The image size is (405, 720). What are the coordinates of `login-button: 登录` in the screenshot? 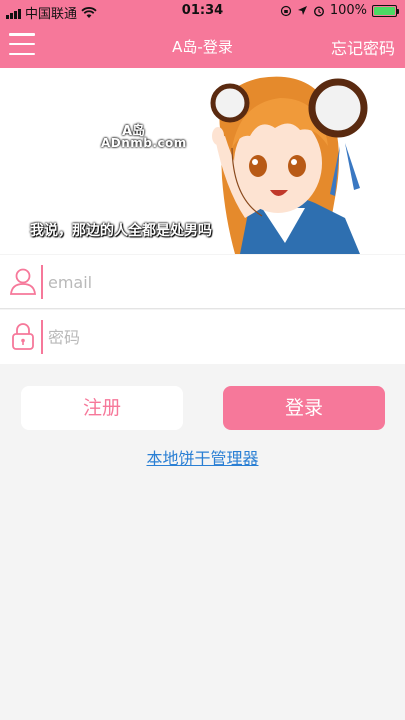 It's located at (304, 408).